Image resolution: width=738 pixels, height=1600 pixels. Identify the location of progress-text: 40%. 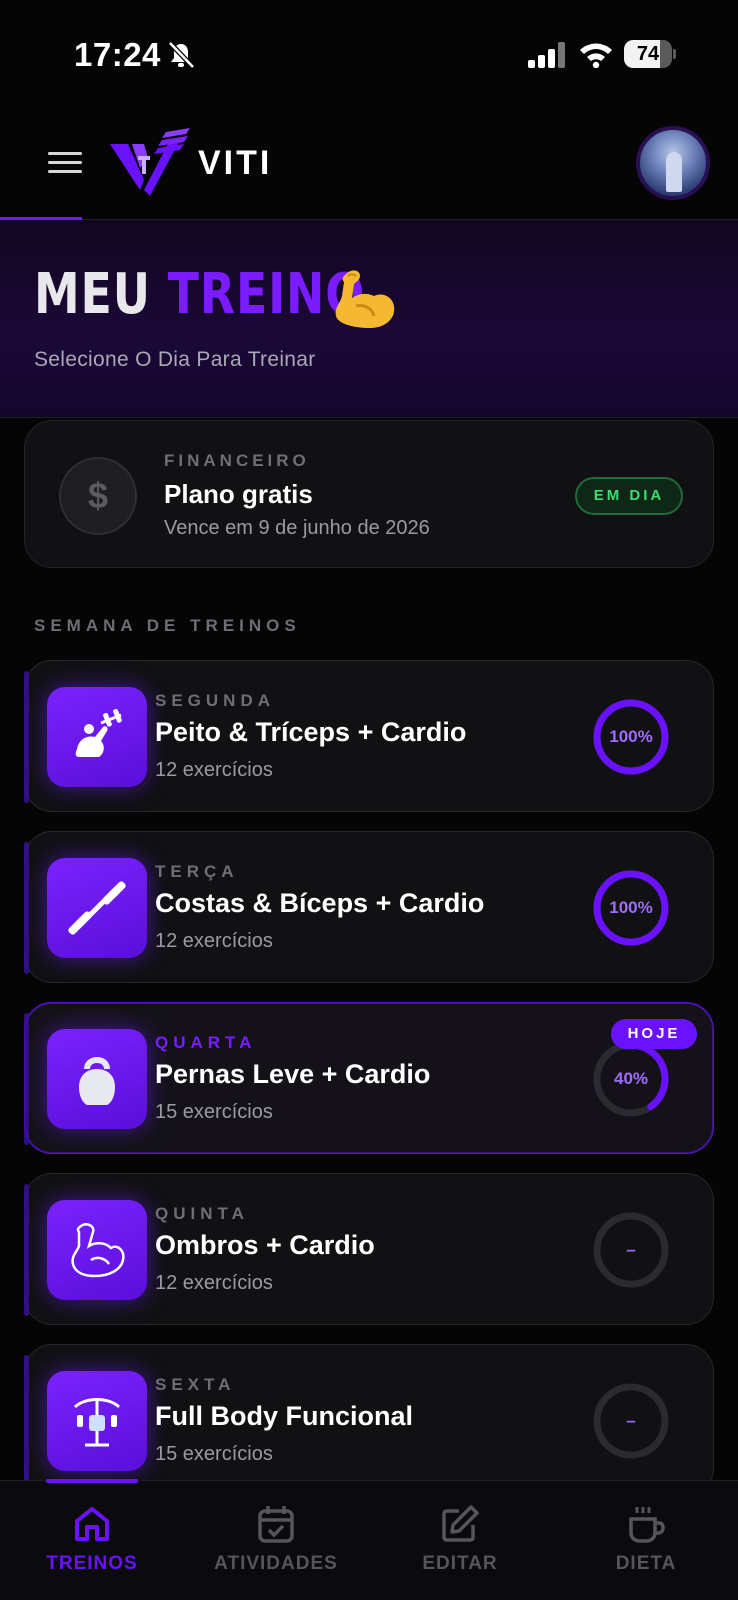
(631, 1078).